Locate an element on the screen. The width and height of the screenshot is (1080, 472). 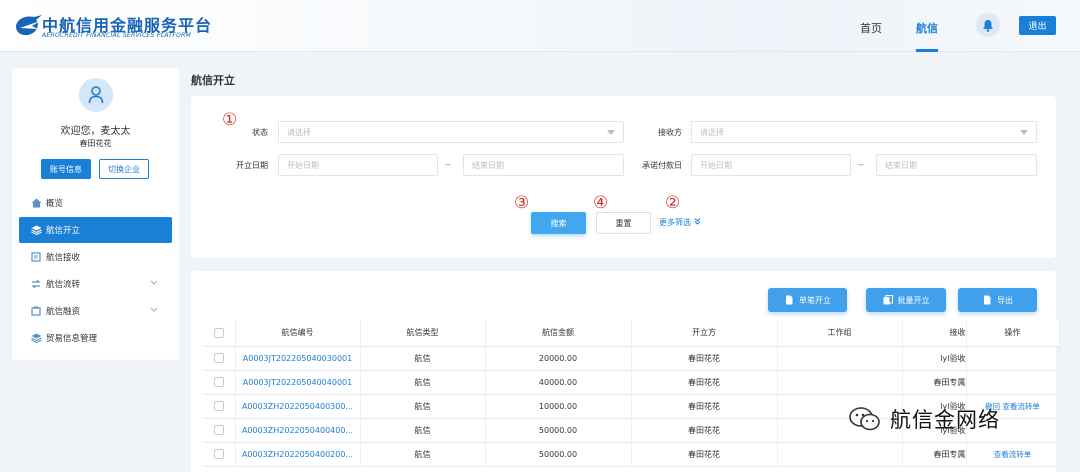
sidebar-item-receive: 航信接收 is located at coordinates (95, 257).